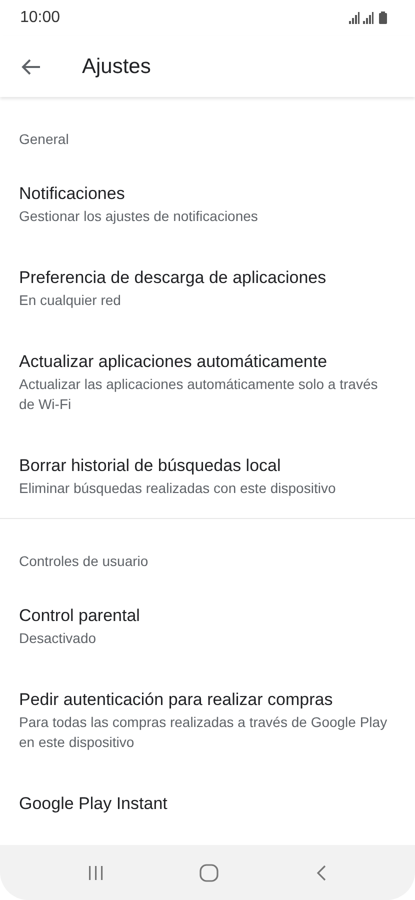 Image resolution: width=415 pixels, height=900 pixels. What do you see at coordinates (203, 732) in the screenshot?
I see `item-subtitle: Para todas las compras realizadas a través de Google Play en este dispositivo` at bounding box center [203, 732].